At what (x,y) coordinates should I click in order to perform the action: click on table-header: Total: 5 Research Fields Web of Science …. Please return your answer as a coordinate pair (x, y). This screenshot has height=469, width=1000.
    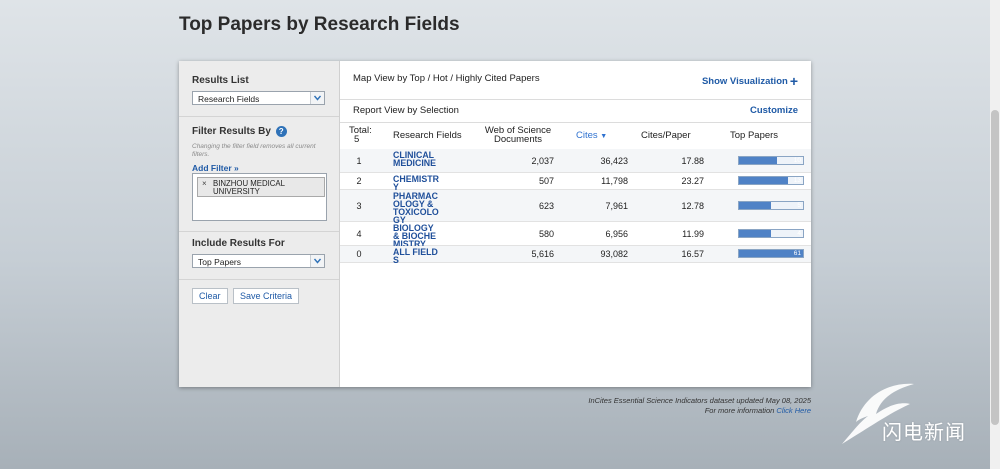
    Looking at the image, I should click on (575, 136).